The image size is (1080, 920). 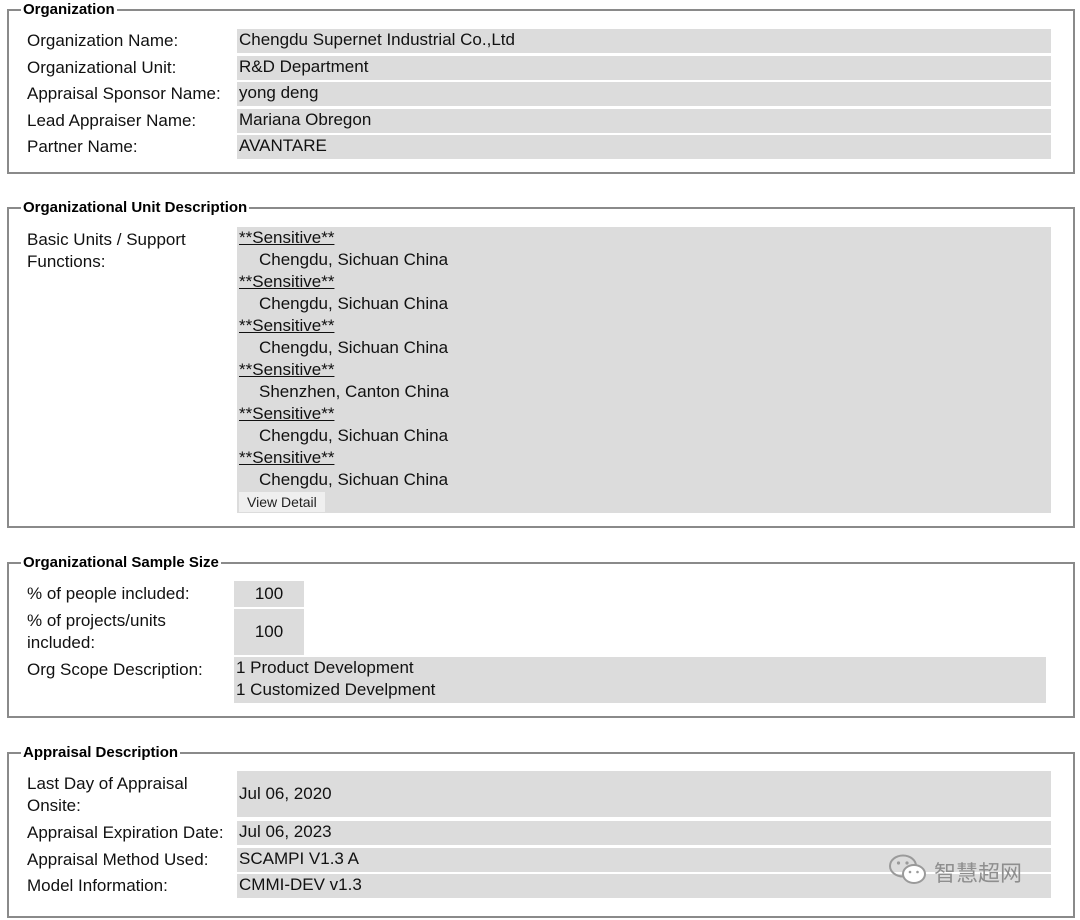 What do you see at coordinates (978, 874) in the screenshot?
I see `watermark-text: 智慧超网` at bounding box center [978, 874].